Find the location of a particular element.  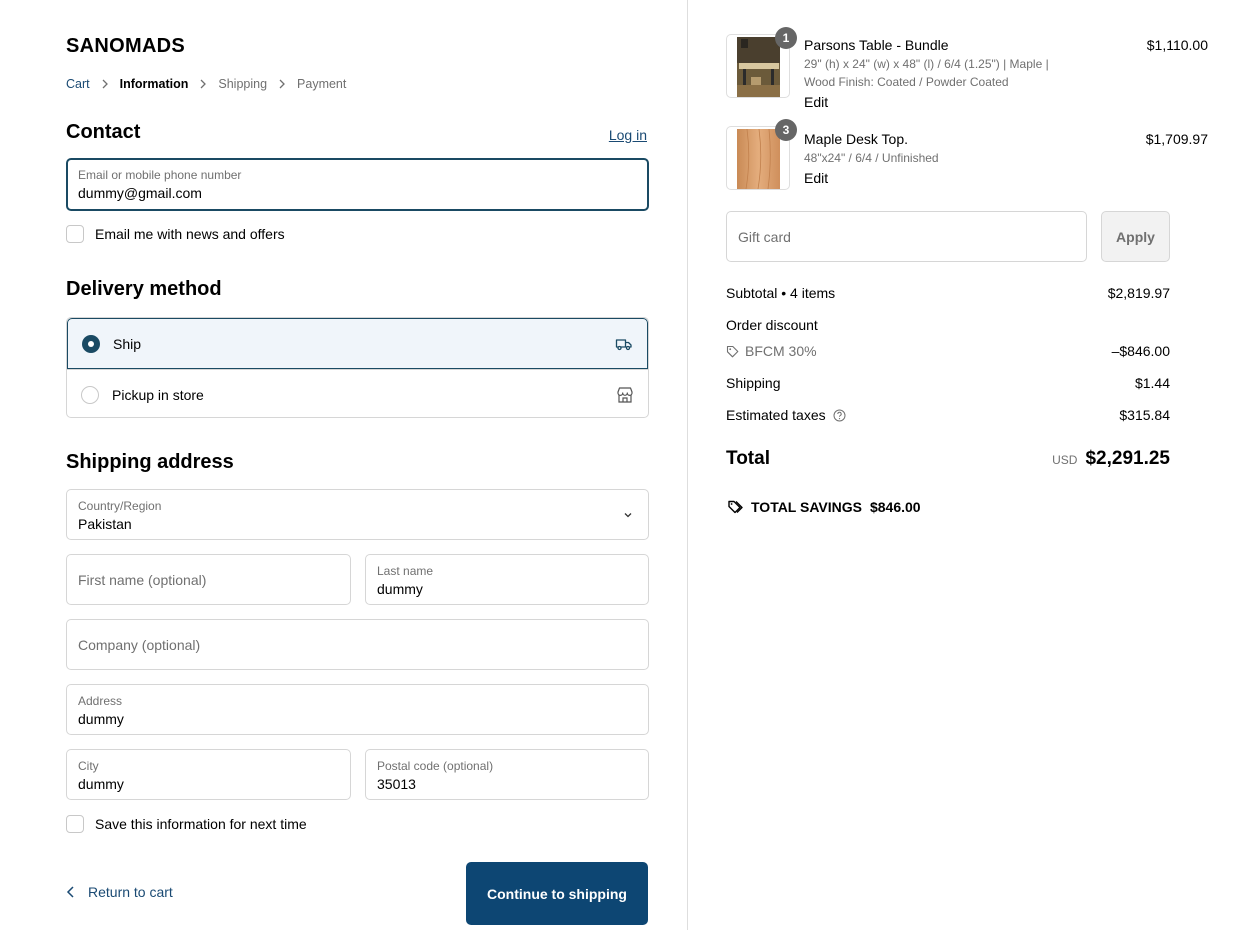

taxes-label: Estimated taxes is located at coordinates (776, 415).